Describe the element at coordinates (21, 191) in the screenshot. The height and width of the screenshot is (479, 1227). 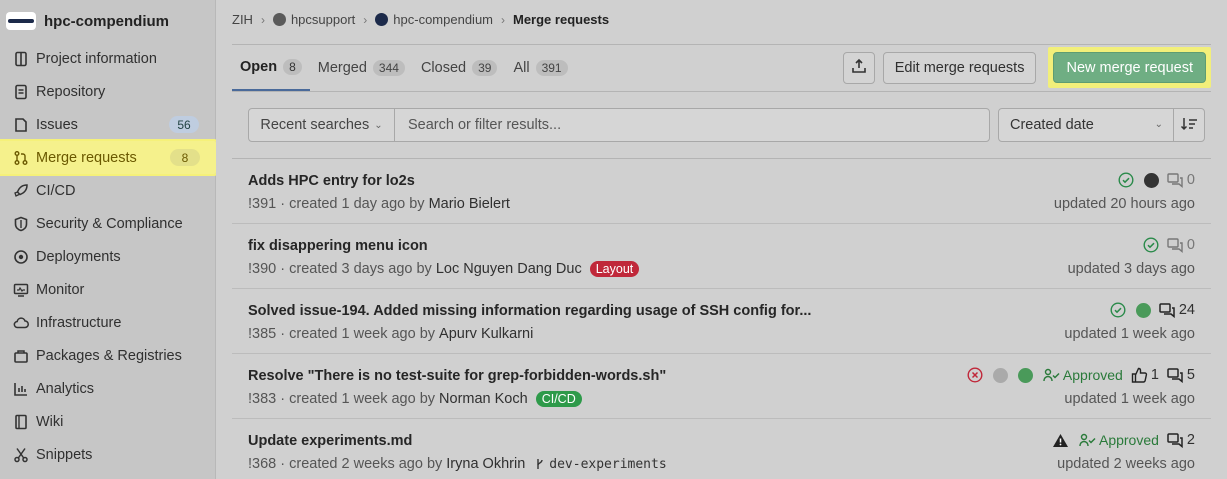
I see `rocket-icon` at that location.